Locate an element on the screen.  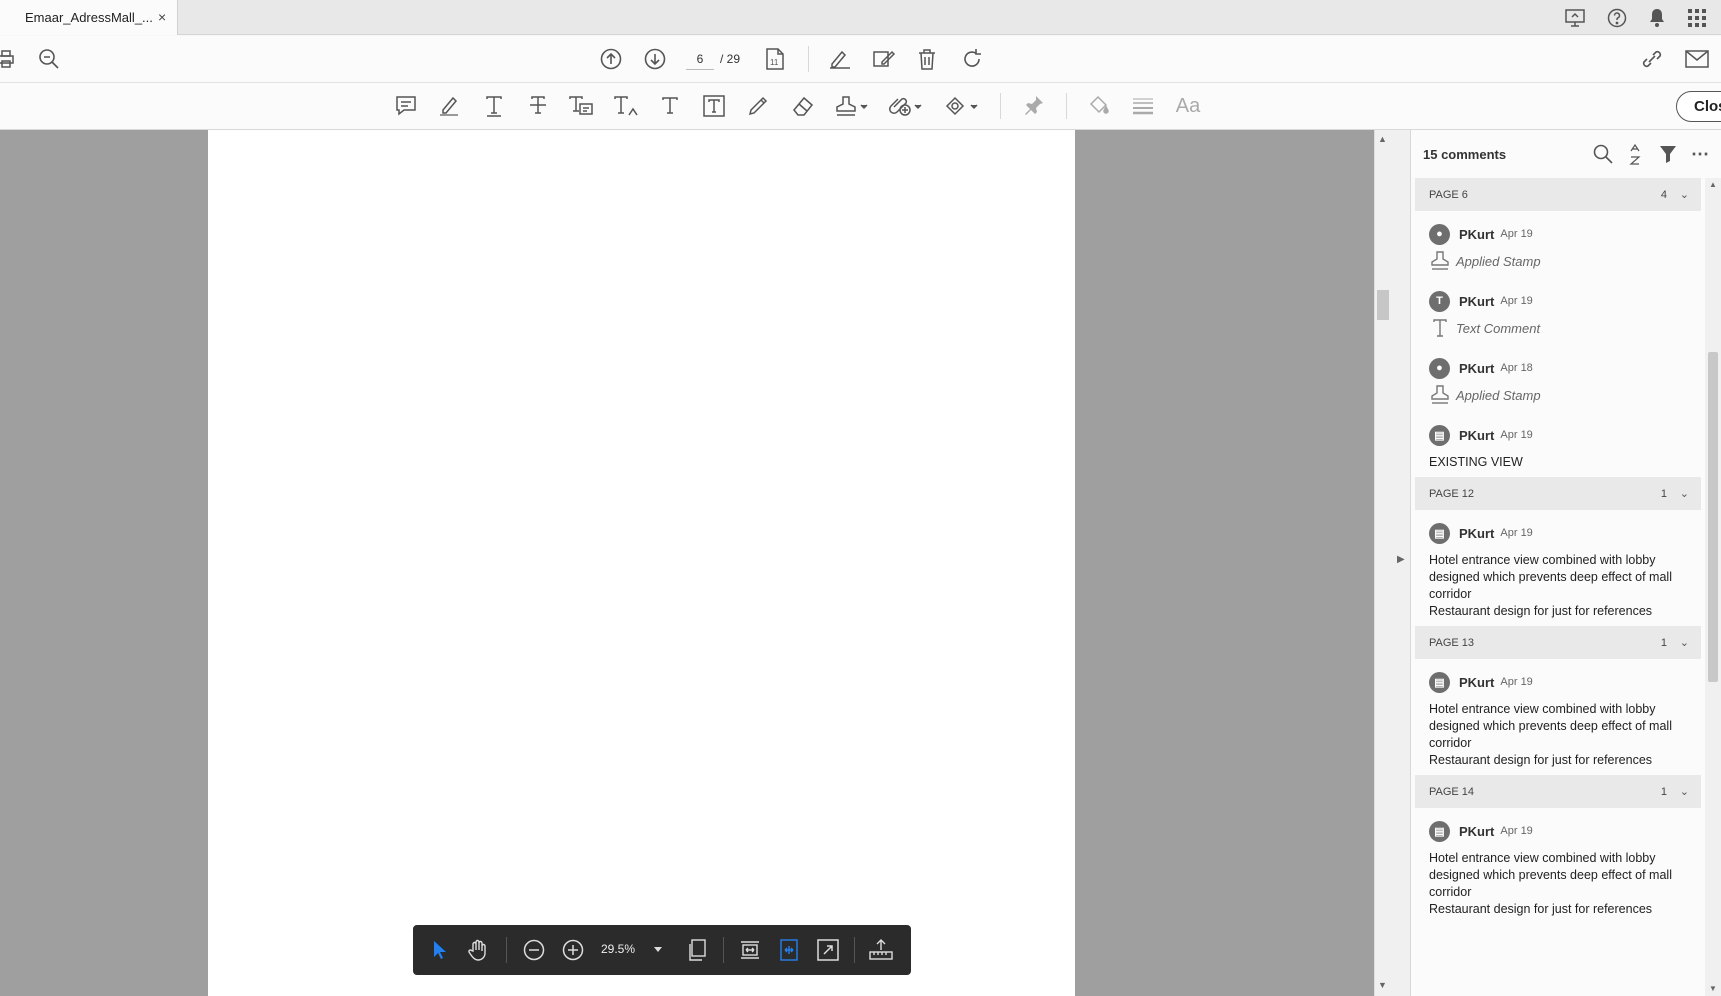
collapse-panel-icon: ▶ is located at coordinates (1401, 559).